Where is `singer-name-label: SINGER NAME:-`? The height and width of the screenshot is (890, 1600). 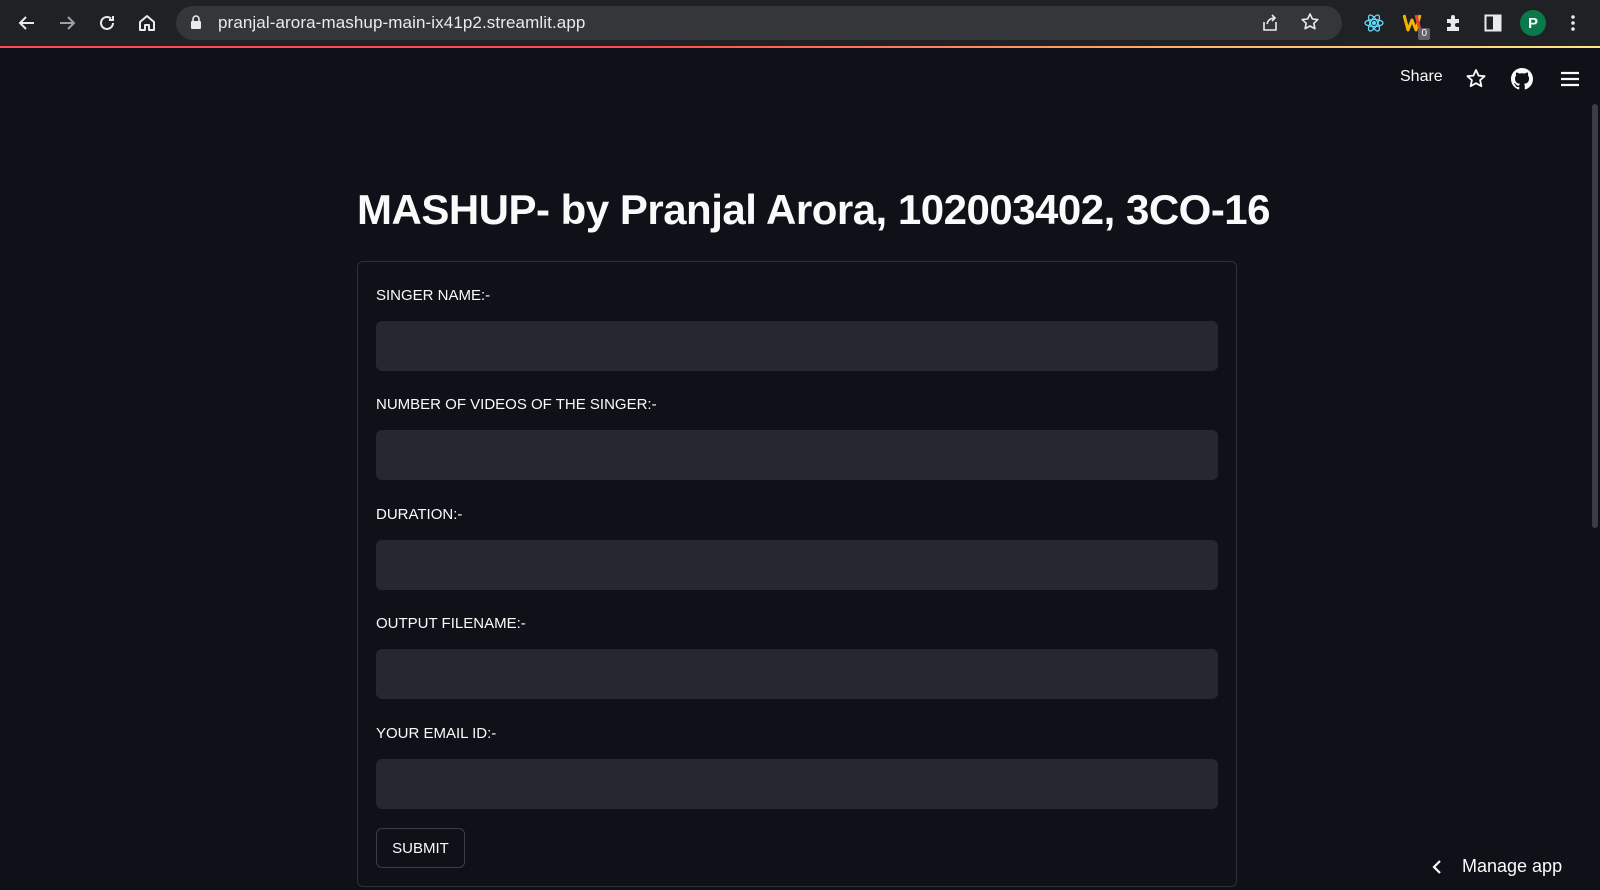
singer-name-label: SINGER NAME:- is located at coordinates (433, 295).